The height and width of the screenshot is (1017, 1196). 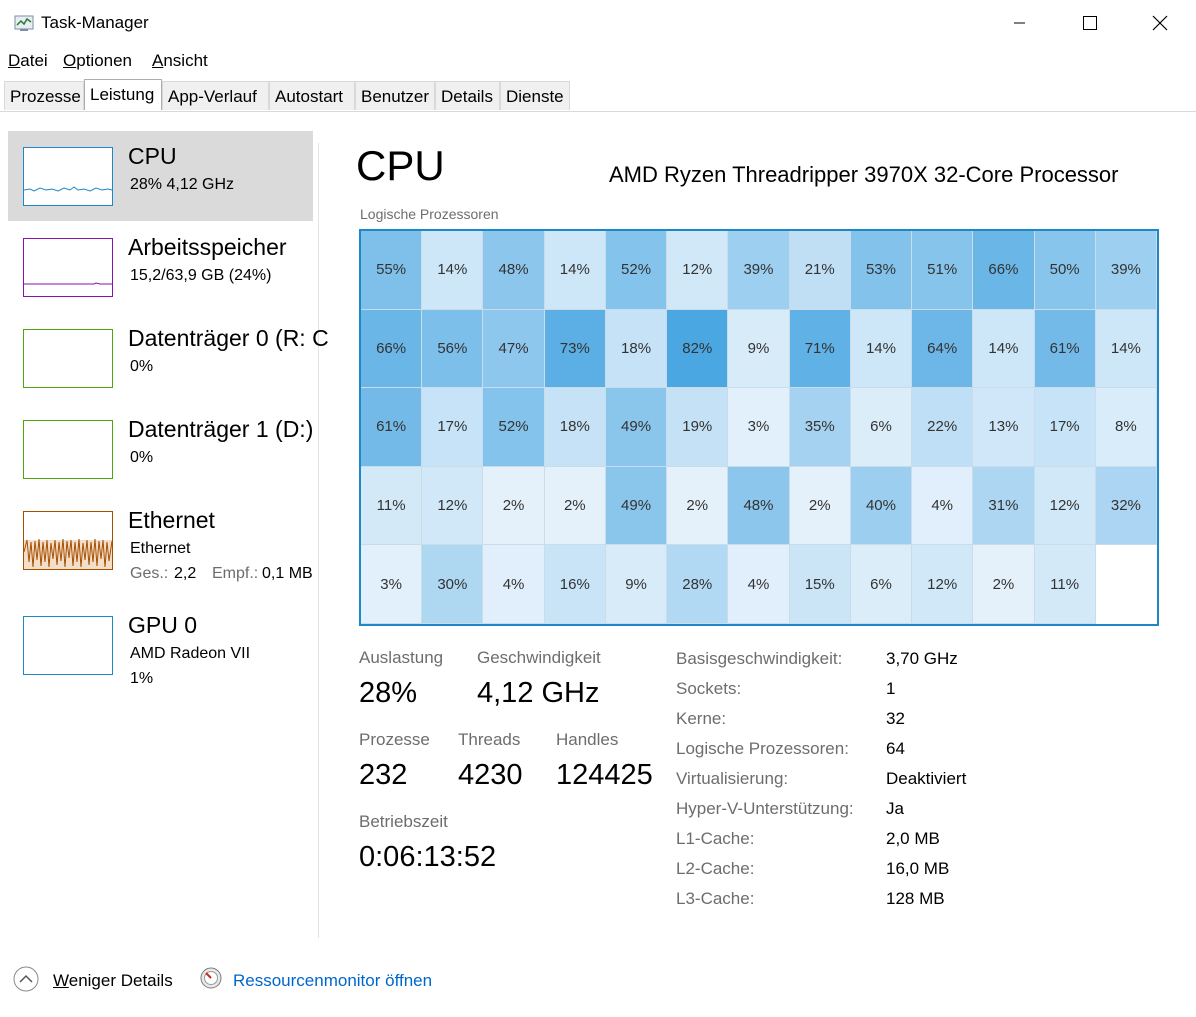 I want to click on stat-value-handles: 124425, so click(x=604, y=775).